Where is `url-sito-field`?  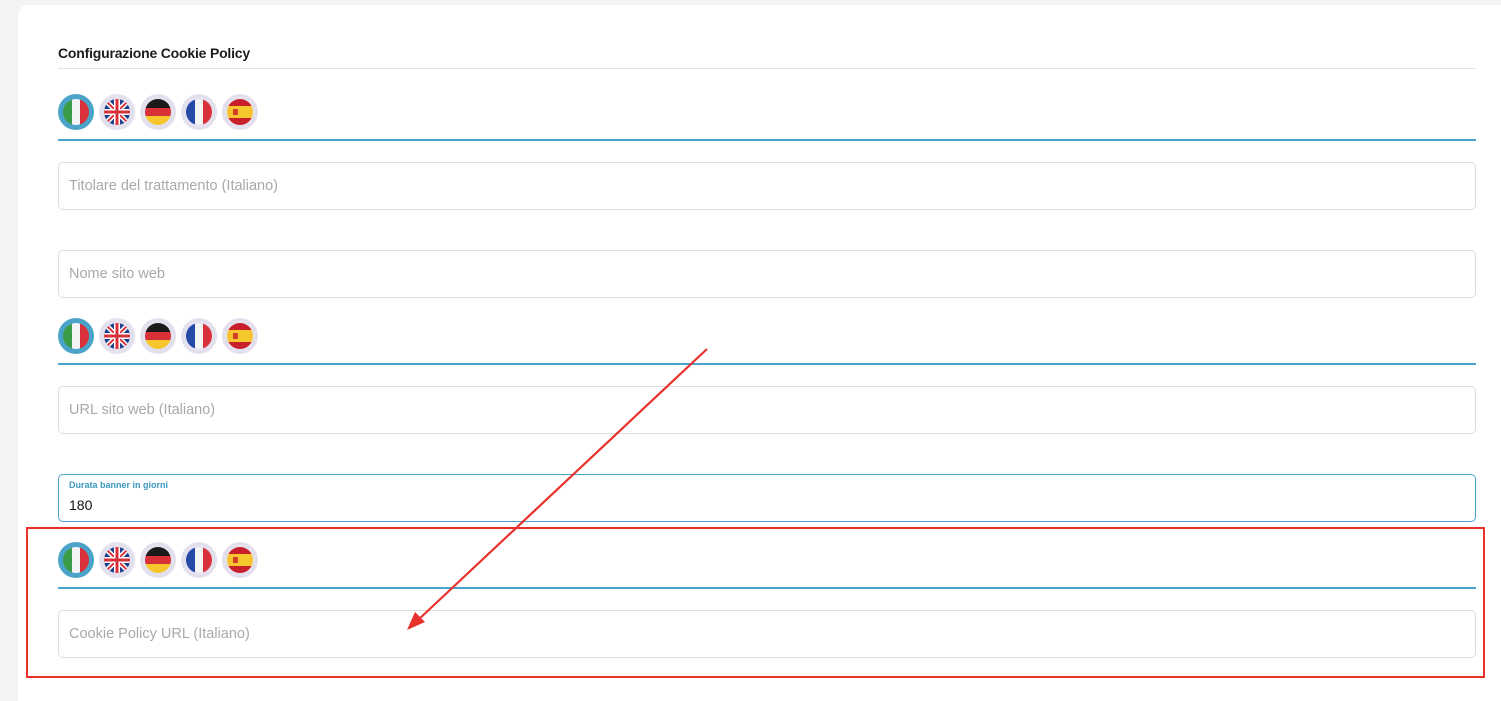
url-sito-field is located at coordinates (767, 410).